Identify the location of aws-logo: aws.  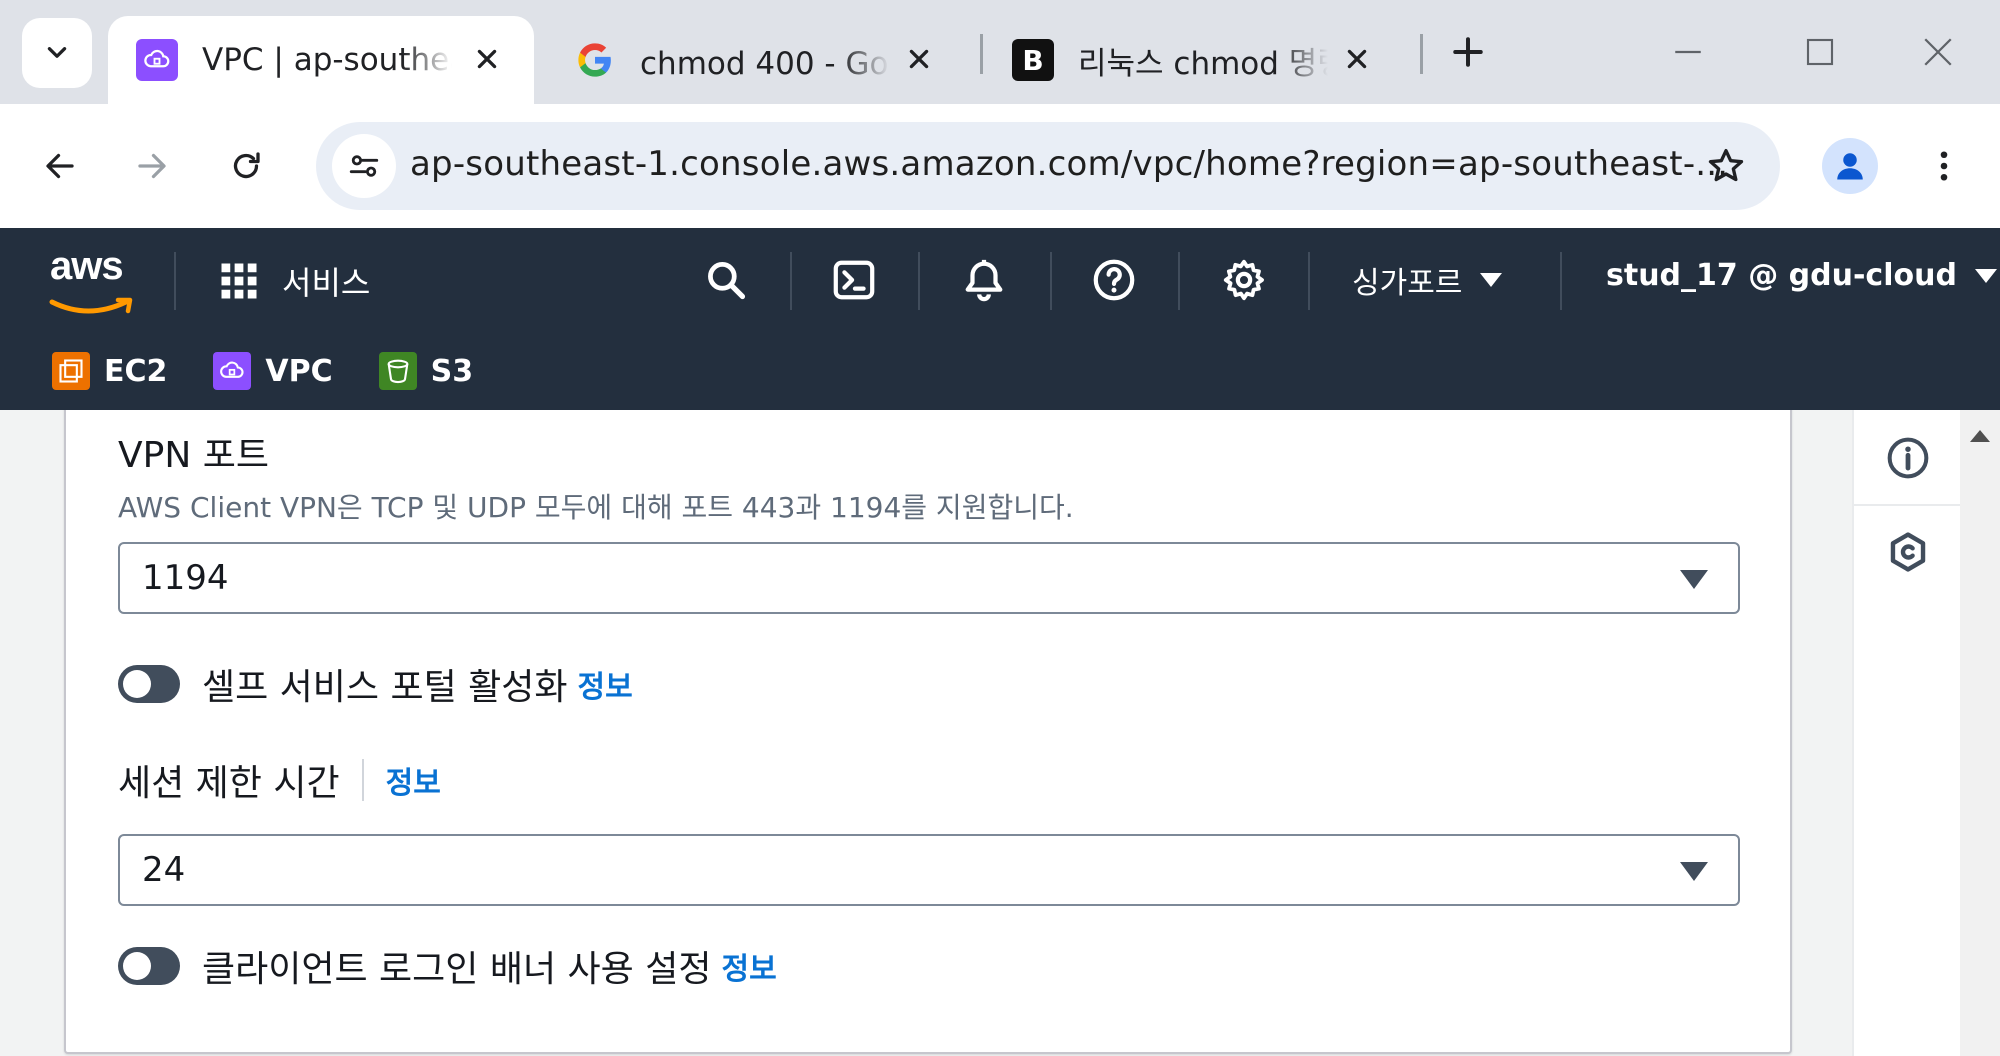
(93, 282).